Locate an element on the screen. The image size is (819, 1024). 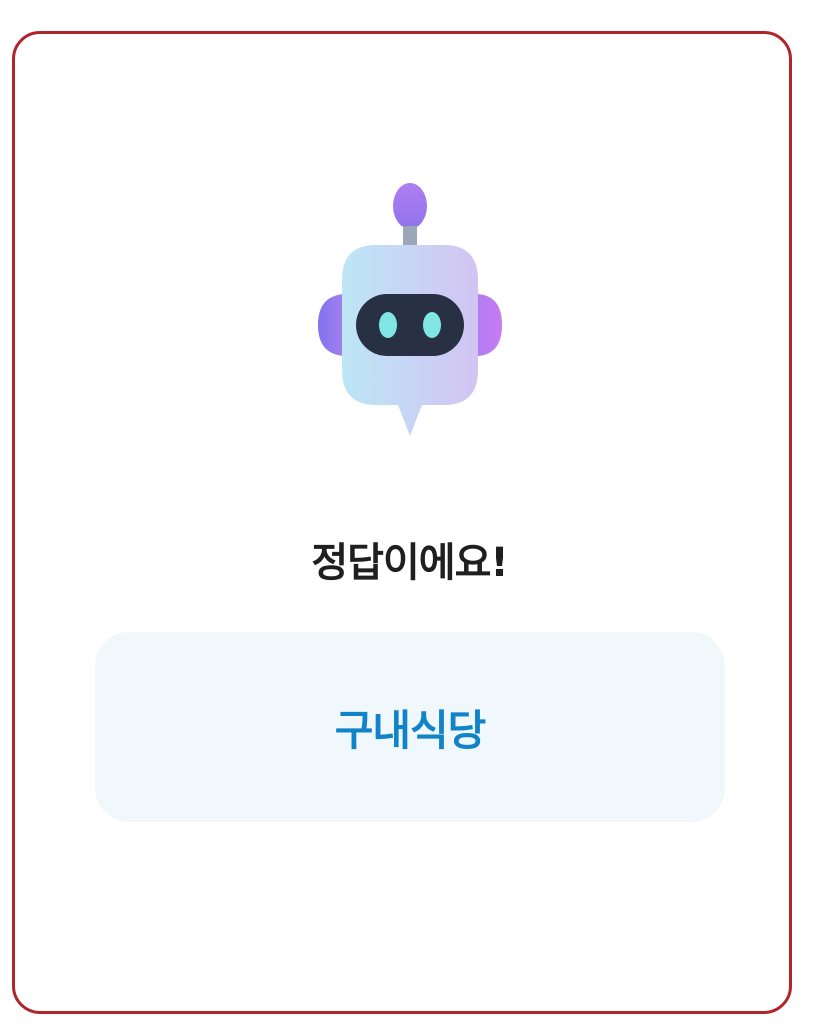
answer-box: 구내식당 is located at coordinates (410, 727).